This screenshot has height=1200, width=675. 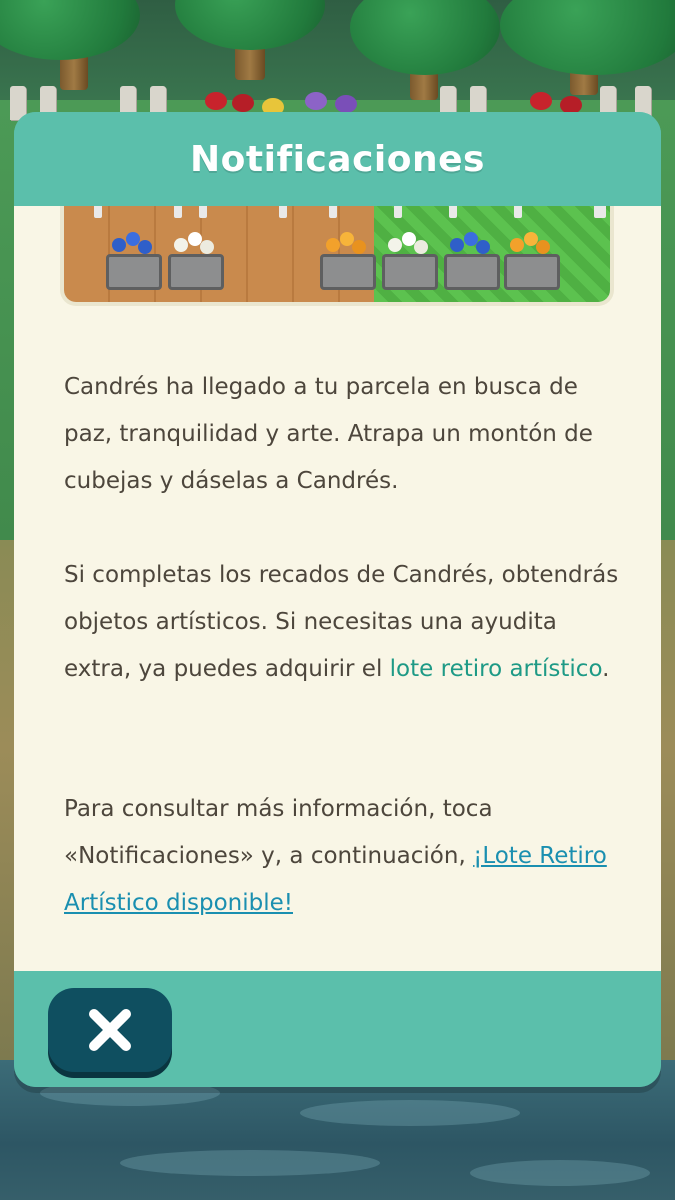 I want to click on event-banner-image, so click(x=337, y=254).